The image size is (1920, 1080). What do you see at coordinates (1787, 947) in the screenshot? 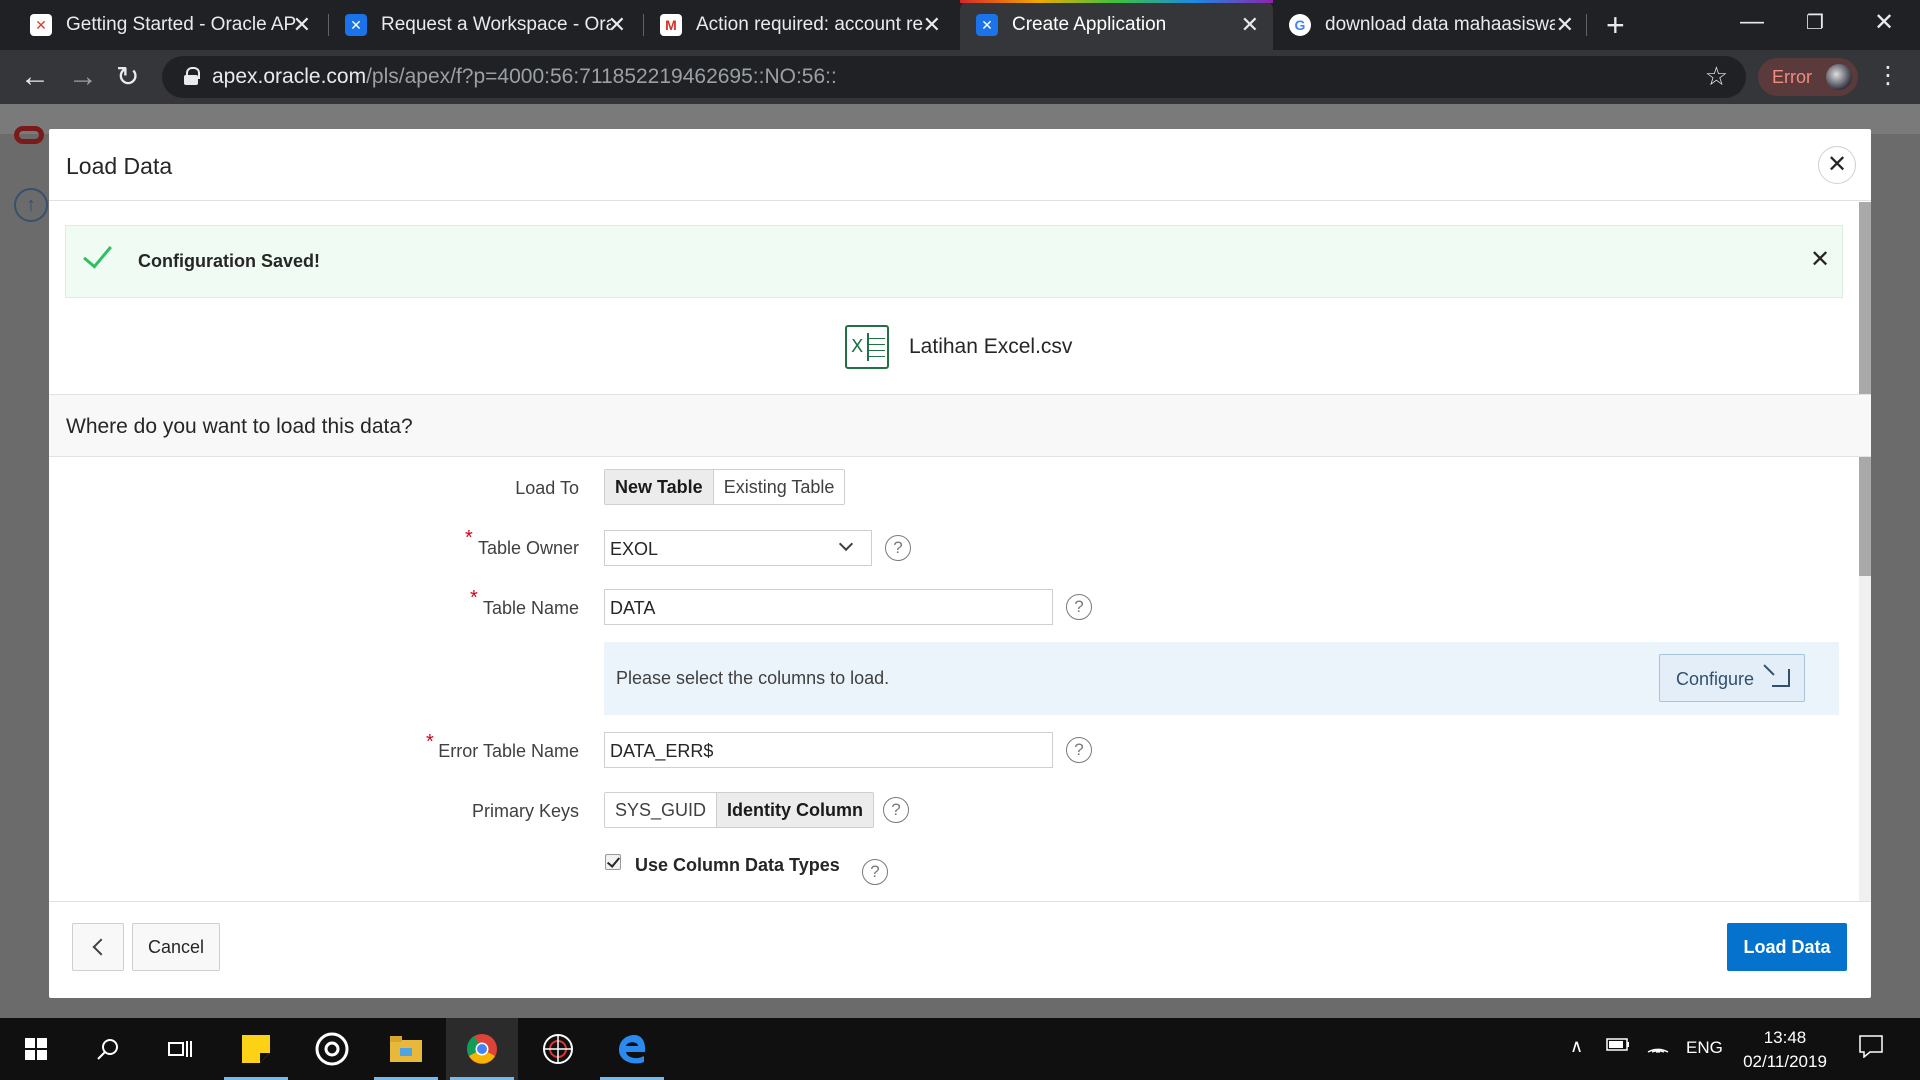
I see `load-data-button: Load Data` at bounding box center [1787, 947].